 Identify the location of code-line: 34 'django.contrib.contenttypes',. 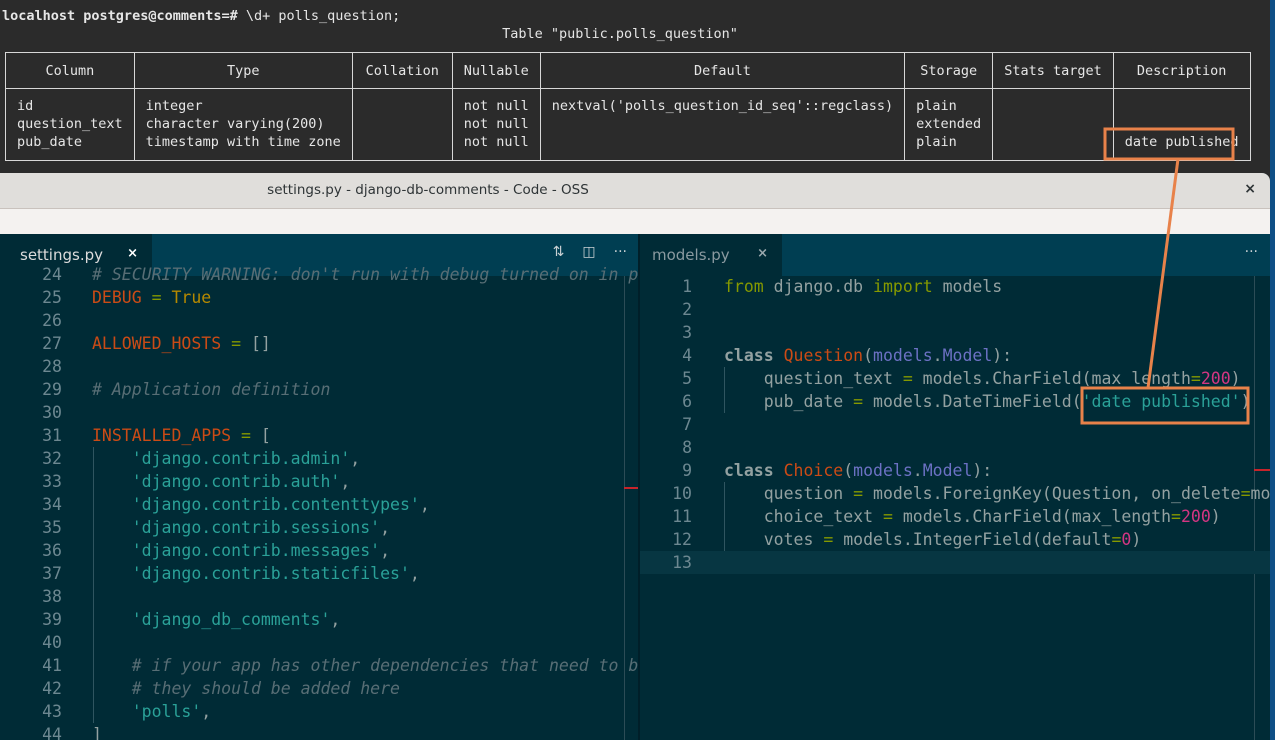
(319, 504).